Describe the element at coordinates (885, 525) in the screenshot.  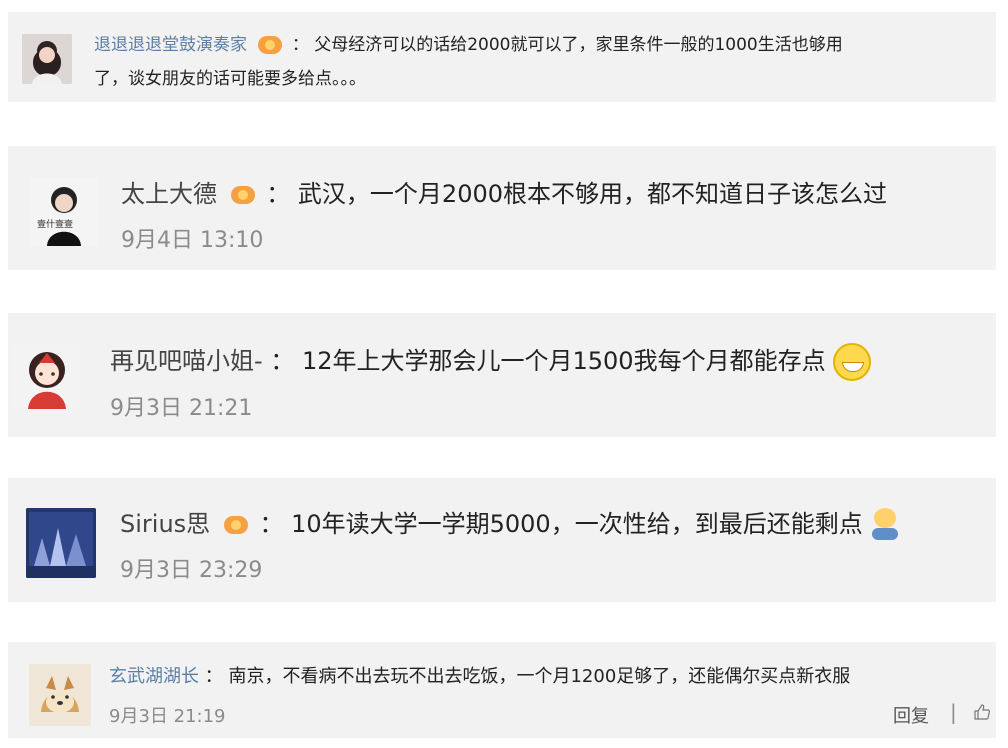
I see `cry-emoji-icon` at that location.